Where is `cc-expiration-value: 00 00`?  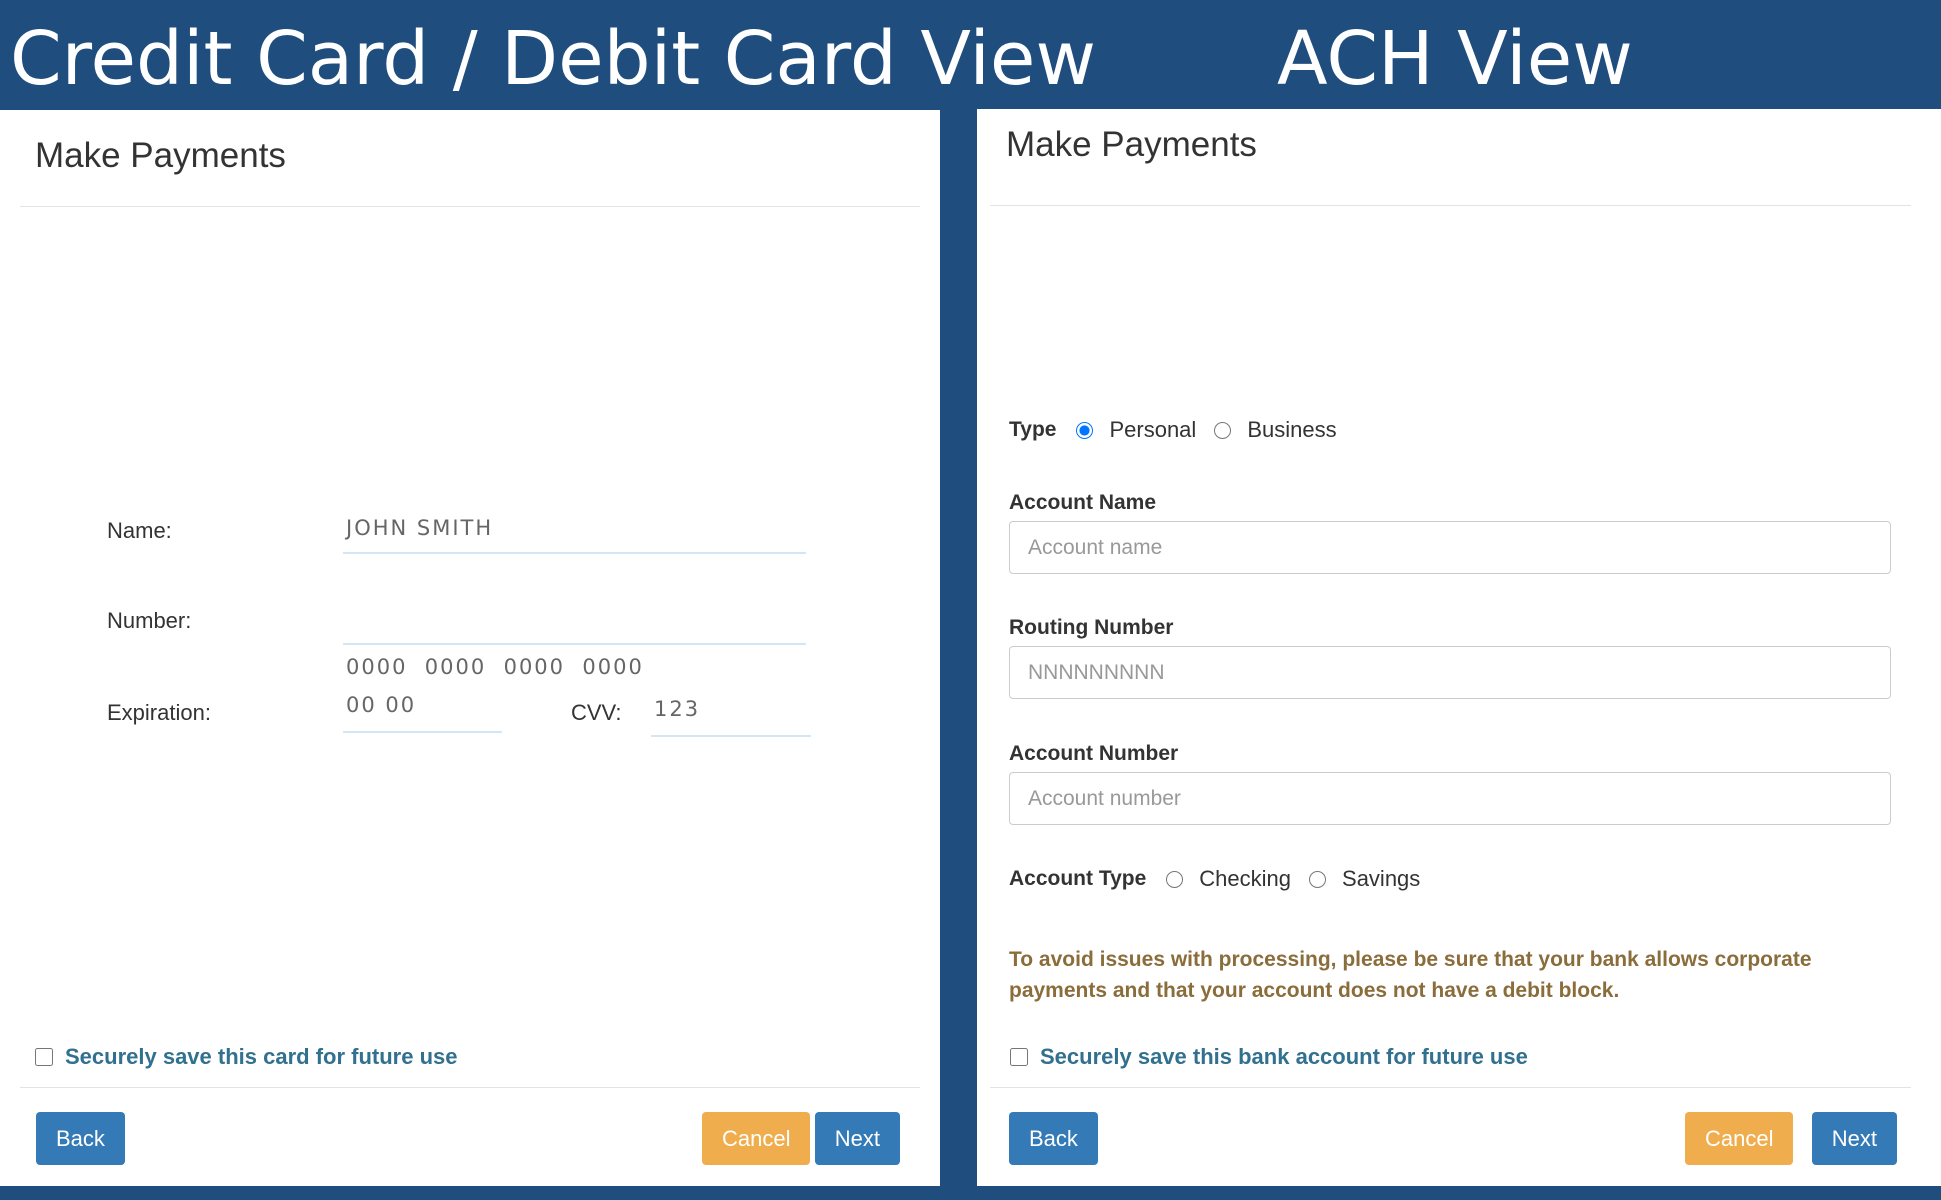
cc-expiration-value: 00 00 is located at coordinates (381, 705).